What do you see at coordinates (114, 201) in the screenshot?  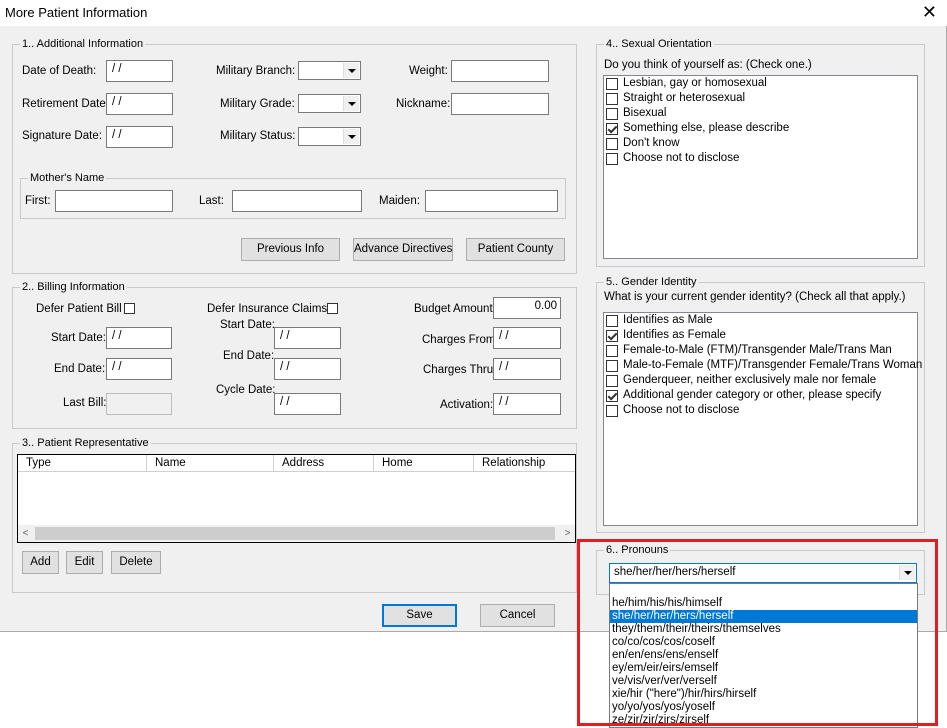 I see `mother-first-input` at bounding box center [114, 201].